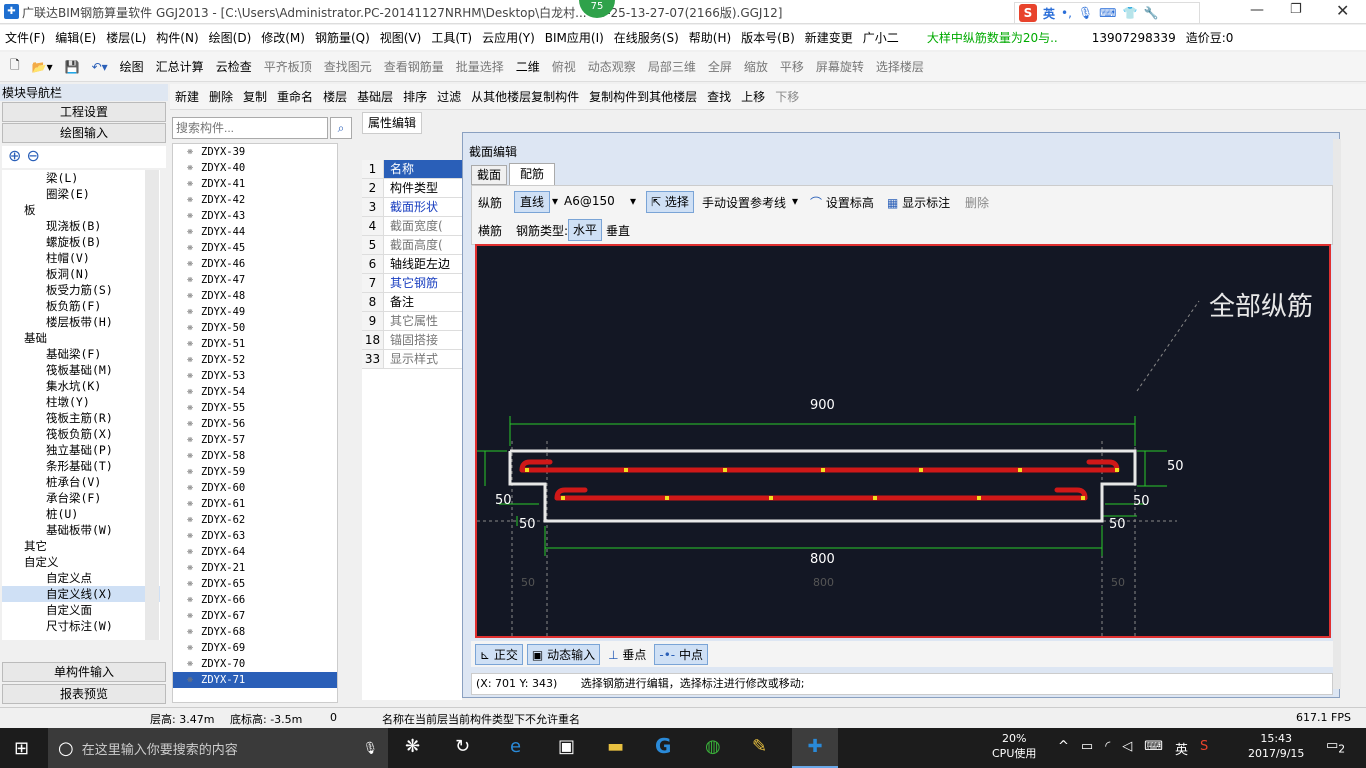 This screenshot has height=768, width=1366. I want to click on toolbar-button: 动态观察, so click(612, 66).